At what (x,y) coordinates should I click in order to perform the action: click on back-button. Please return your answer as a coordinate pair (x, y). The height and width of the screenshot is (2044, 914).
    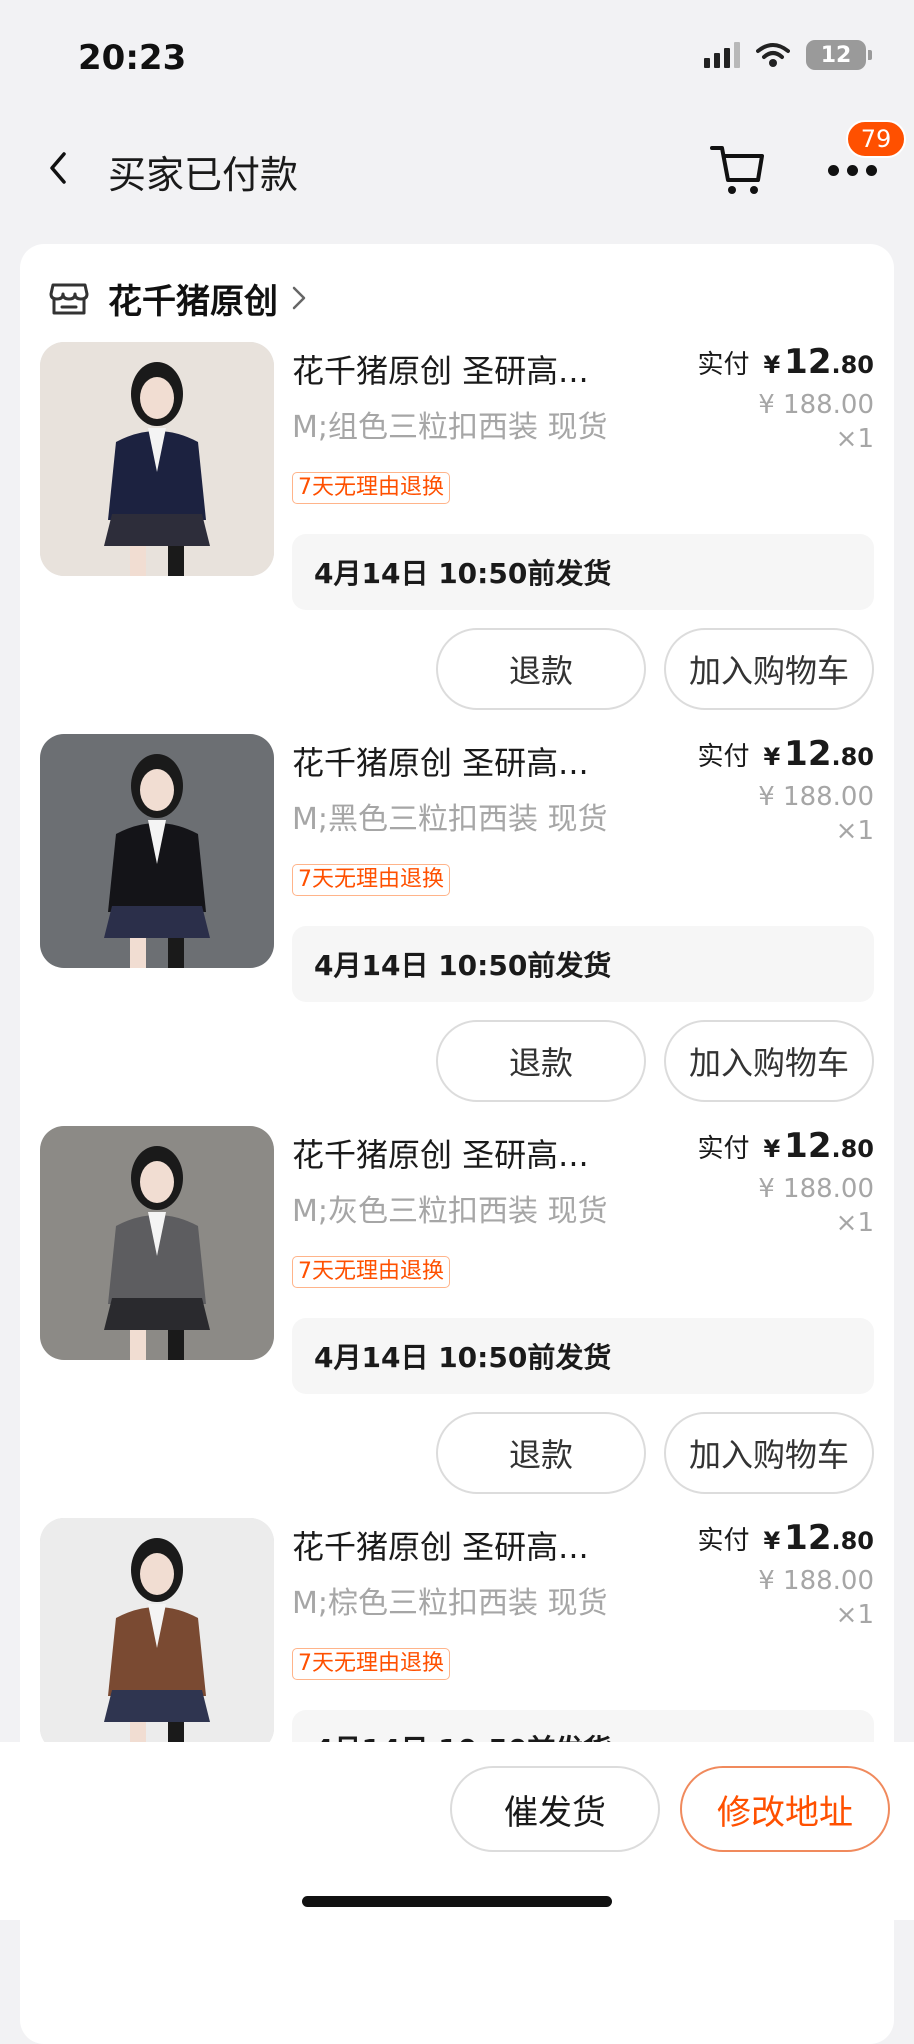
    Looking at the image, I should click on (58, 168).